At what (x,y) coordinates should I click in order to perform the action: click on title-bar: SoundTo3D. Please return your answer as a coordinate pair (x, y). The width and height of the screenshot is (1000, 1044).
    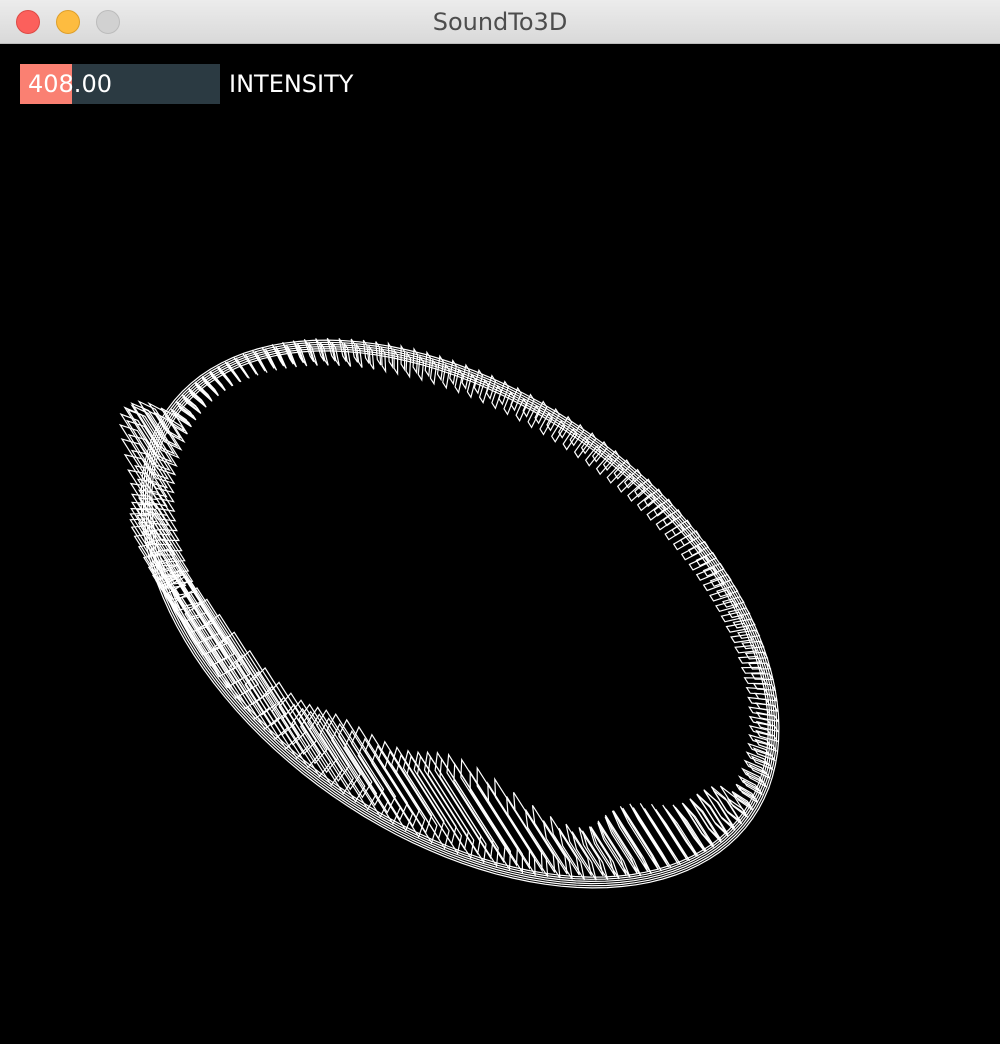
    Looking at the image, I should click on (500, 22).